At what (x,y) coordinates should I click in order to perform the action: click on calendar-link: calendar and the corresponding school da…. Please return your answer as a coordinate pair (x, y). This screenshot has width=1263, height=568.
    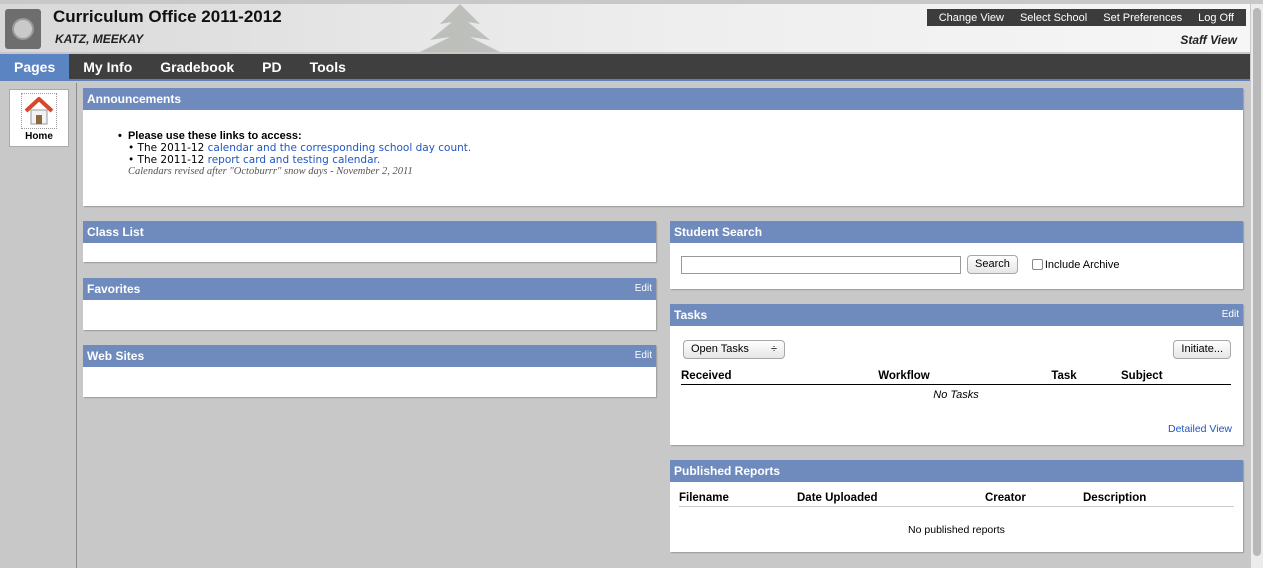
    Looking at the image, I should click on (340, 148).